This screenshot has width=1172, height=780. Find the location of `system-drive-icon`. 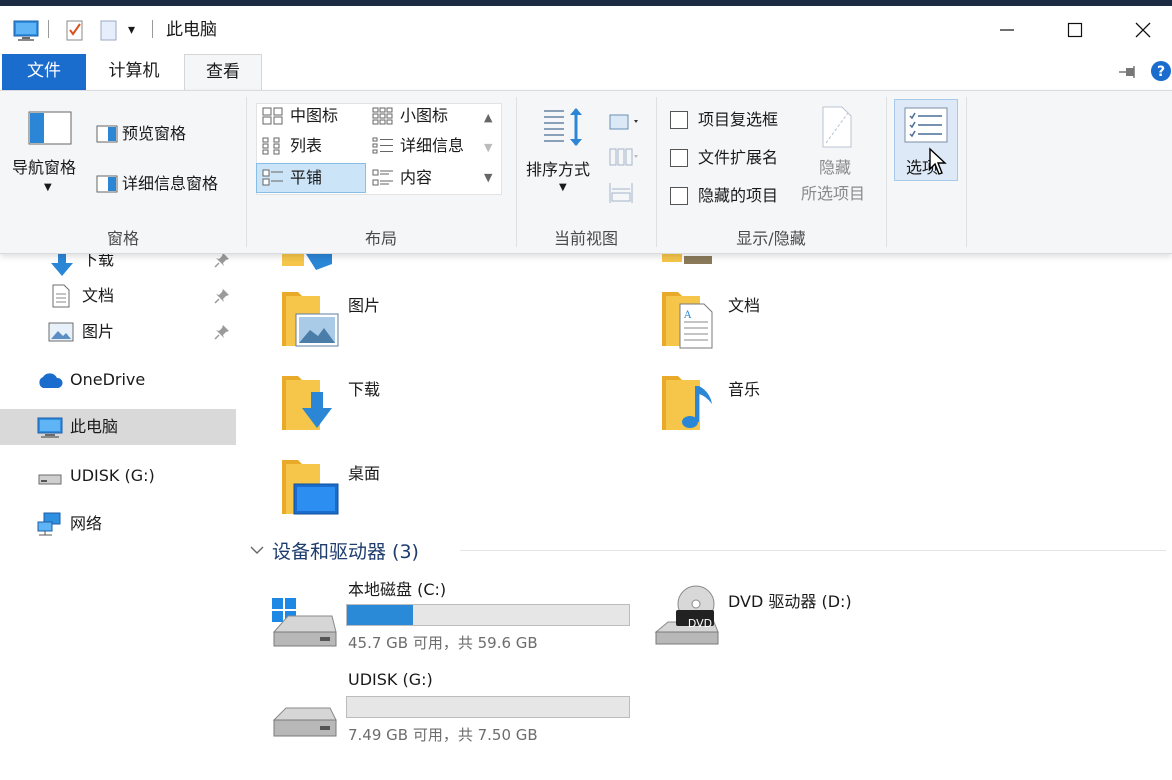

system-drive-icon is located at coordinates (304, 622).